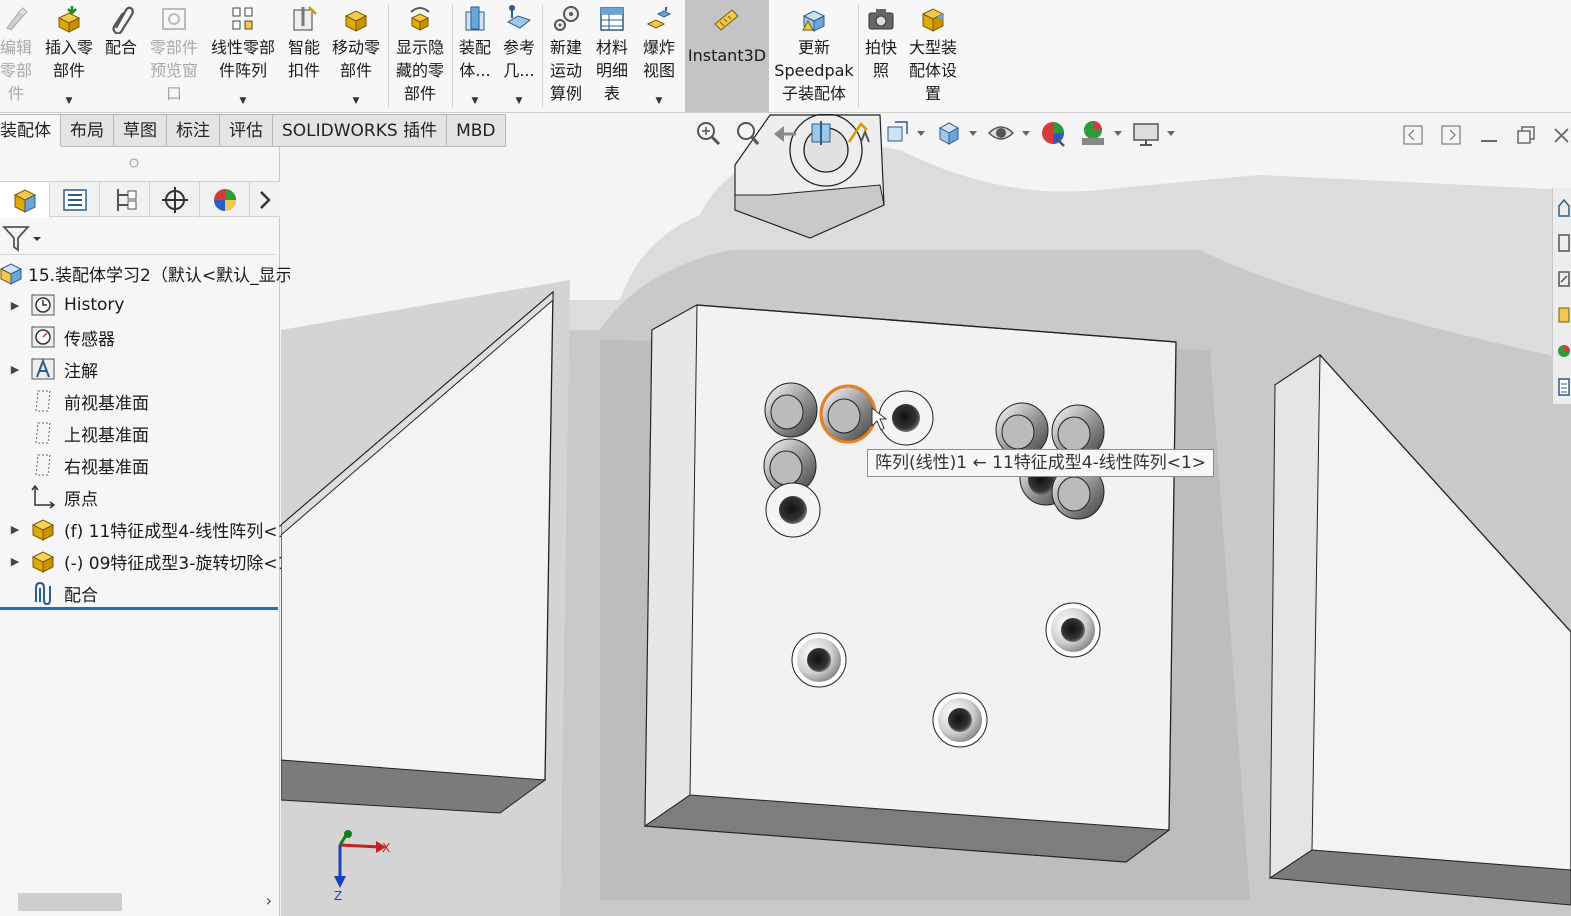  Describe the element at coordinates (1451, 135) in the screenshot. I see `restore-pane-right-icon` at that location.